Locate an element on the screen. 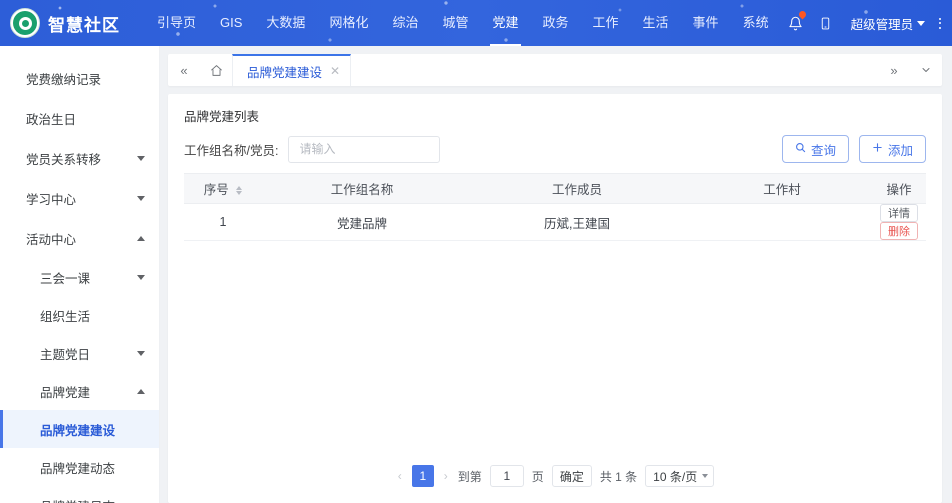 The height and width of the screenshot is (503, 952). nav-item-8: 工作 is located at coordinates (606, 23).